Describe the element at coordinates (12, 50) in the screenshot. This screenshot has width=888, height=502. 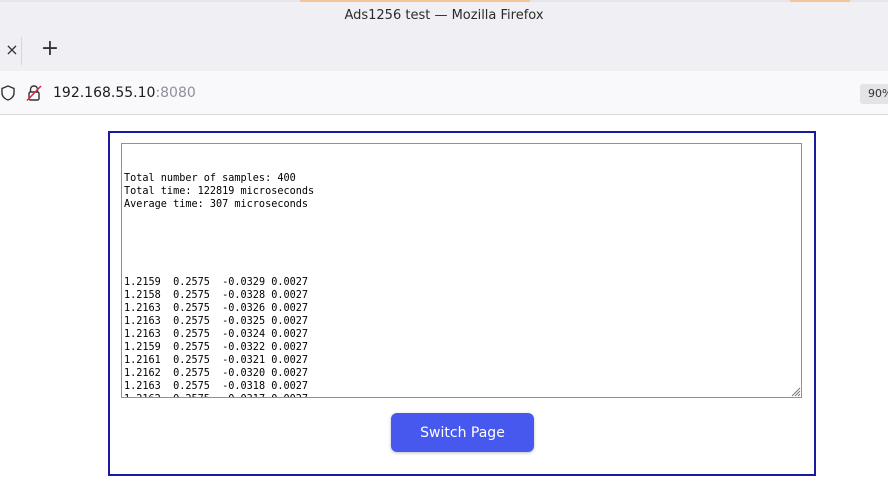
I see `close-tab-icon: ×` at that location.